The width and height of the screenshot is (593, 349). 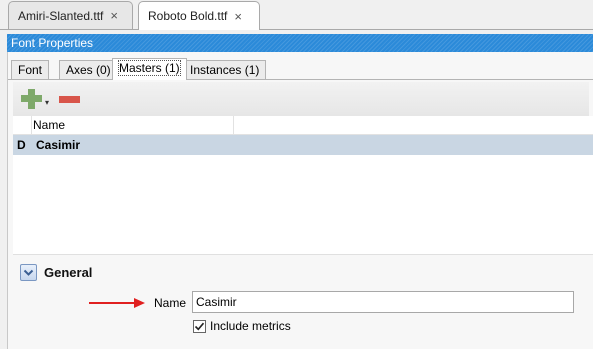 What do you see at coordinates (296, 15) in the screenshot?
I see `document-tab-bar: Amiri-Slanted.ttf × Roboto Bold.ttf ×` at bounding box center [296, 15].